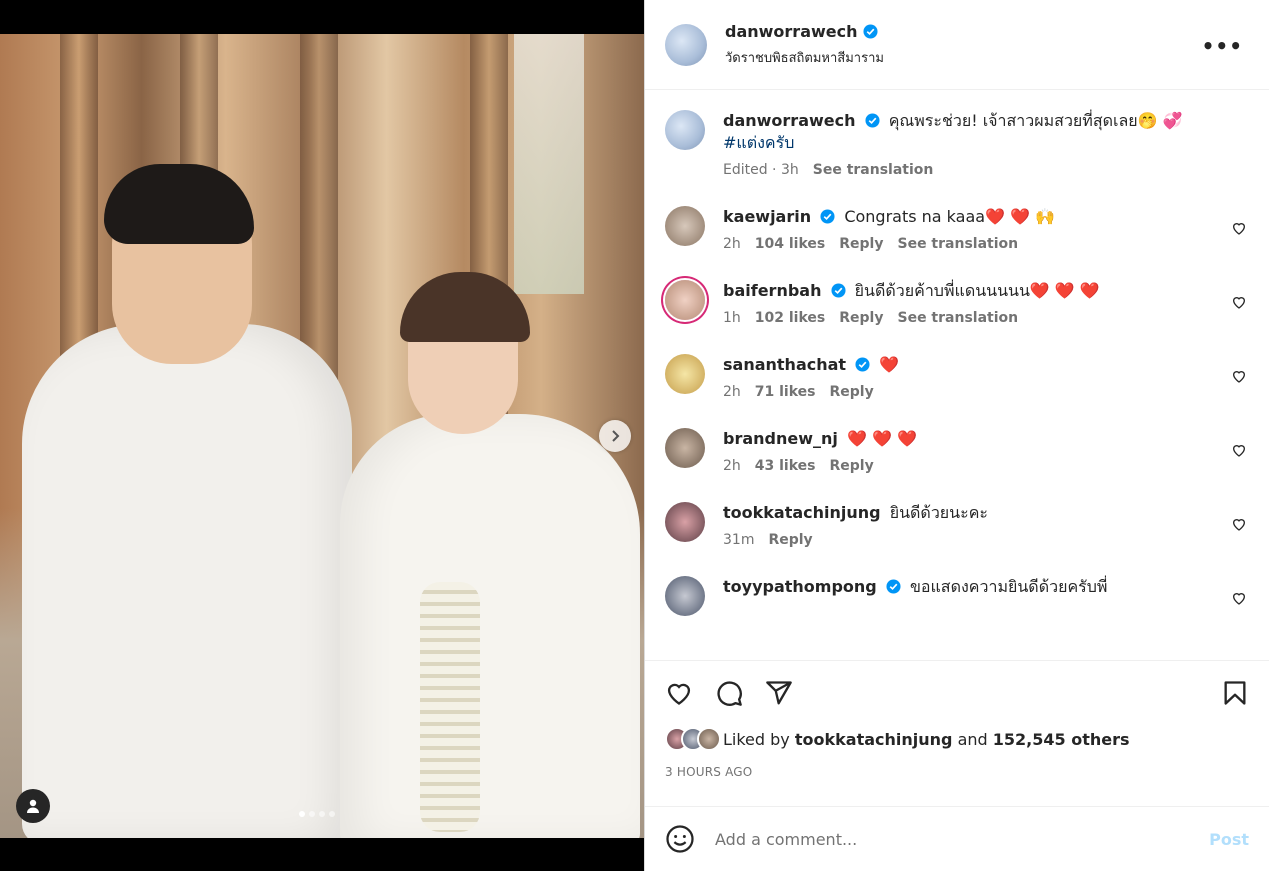 This screenshot has height=871, width=1269. Describe the element at coordinates (490, 626) in the screenshot. I see `bride-figure` at that location.